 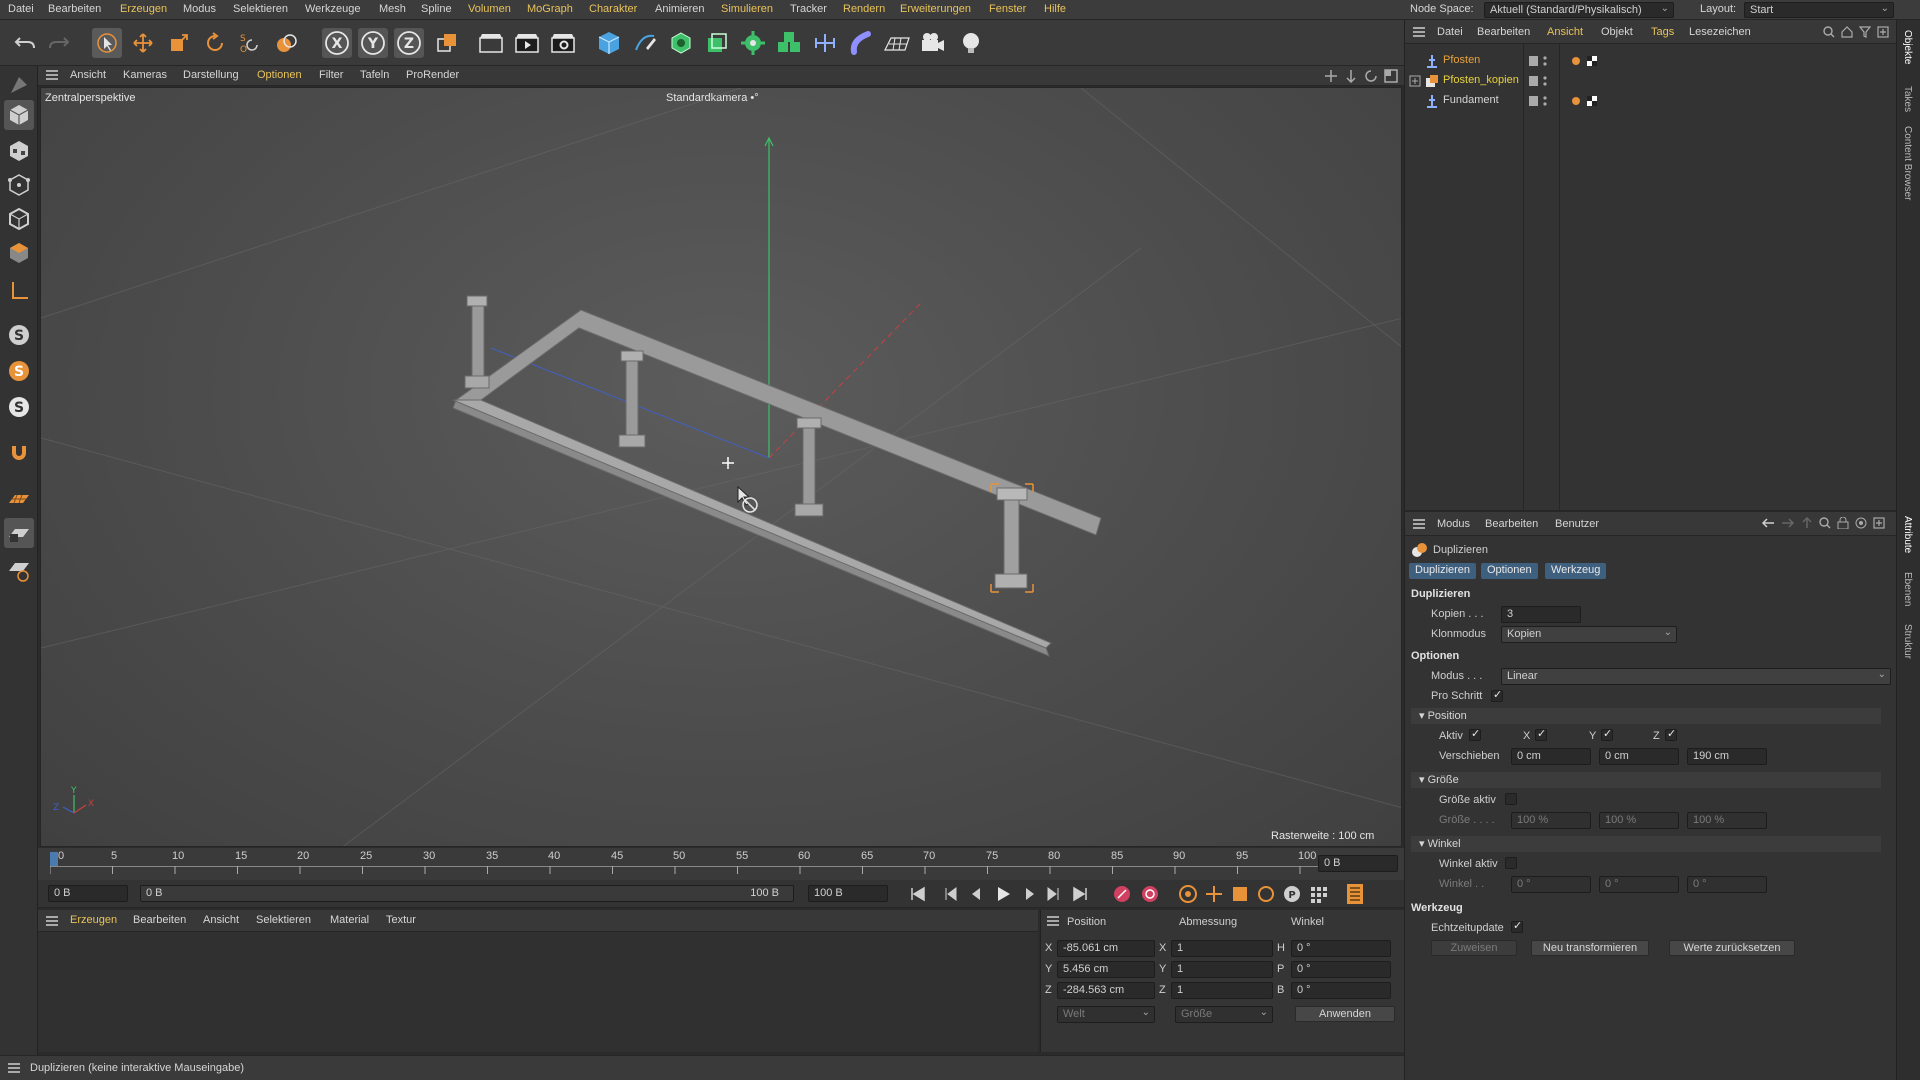 I want to click on playhead, so click(x=54, y=859).